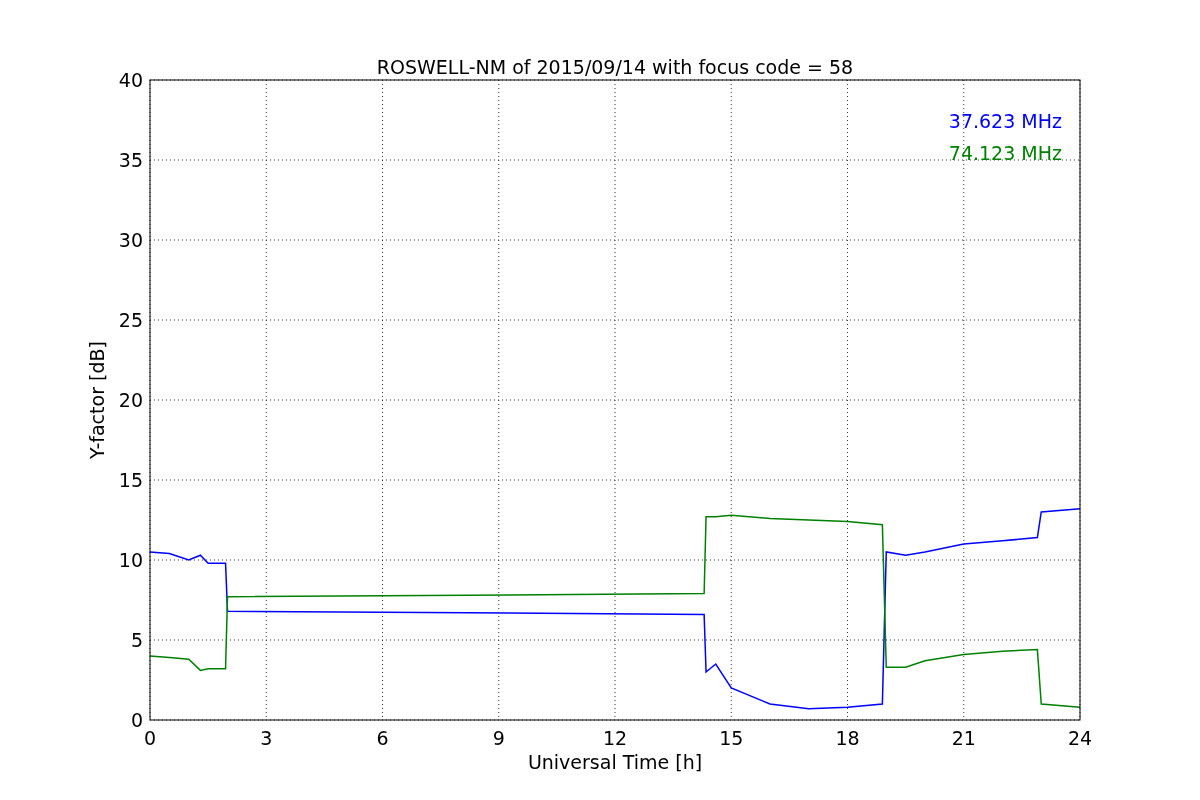  What do you see at coordinates (847, 738) in the screenshot?
I see `x-tick-label: 18` at bounding box center [847, 738].